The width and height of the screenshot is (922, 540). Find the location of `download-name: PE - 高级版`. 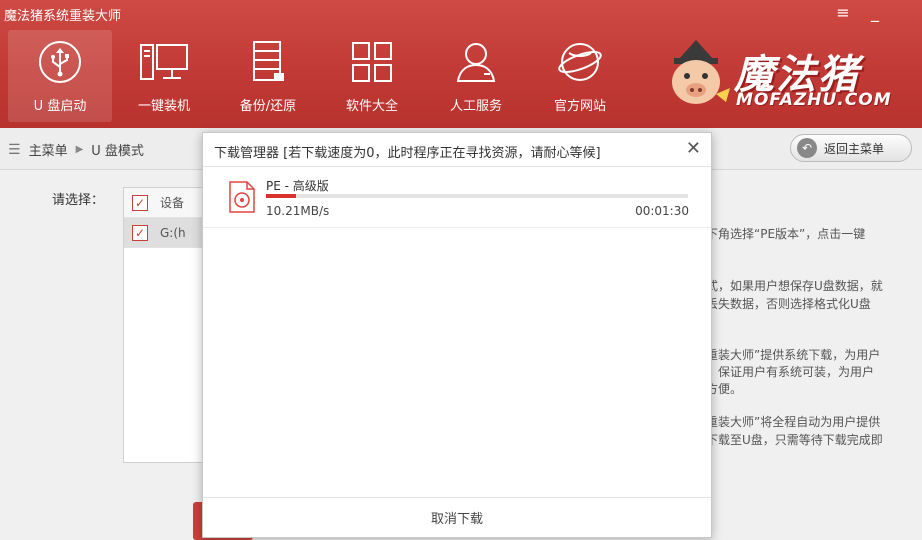

download-name: PE - 高级版 is located at coordinates (297, 186).